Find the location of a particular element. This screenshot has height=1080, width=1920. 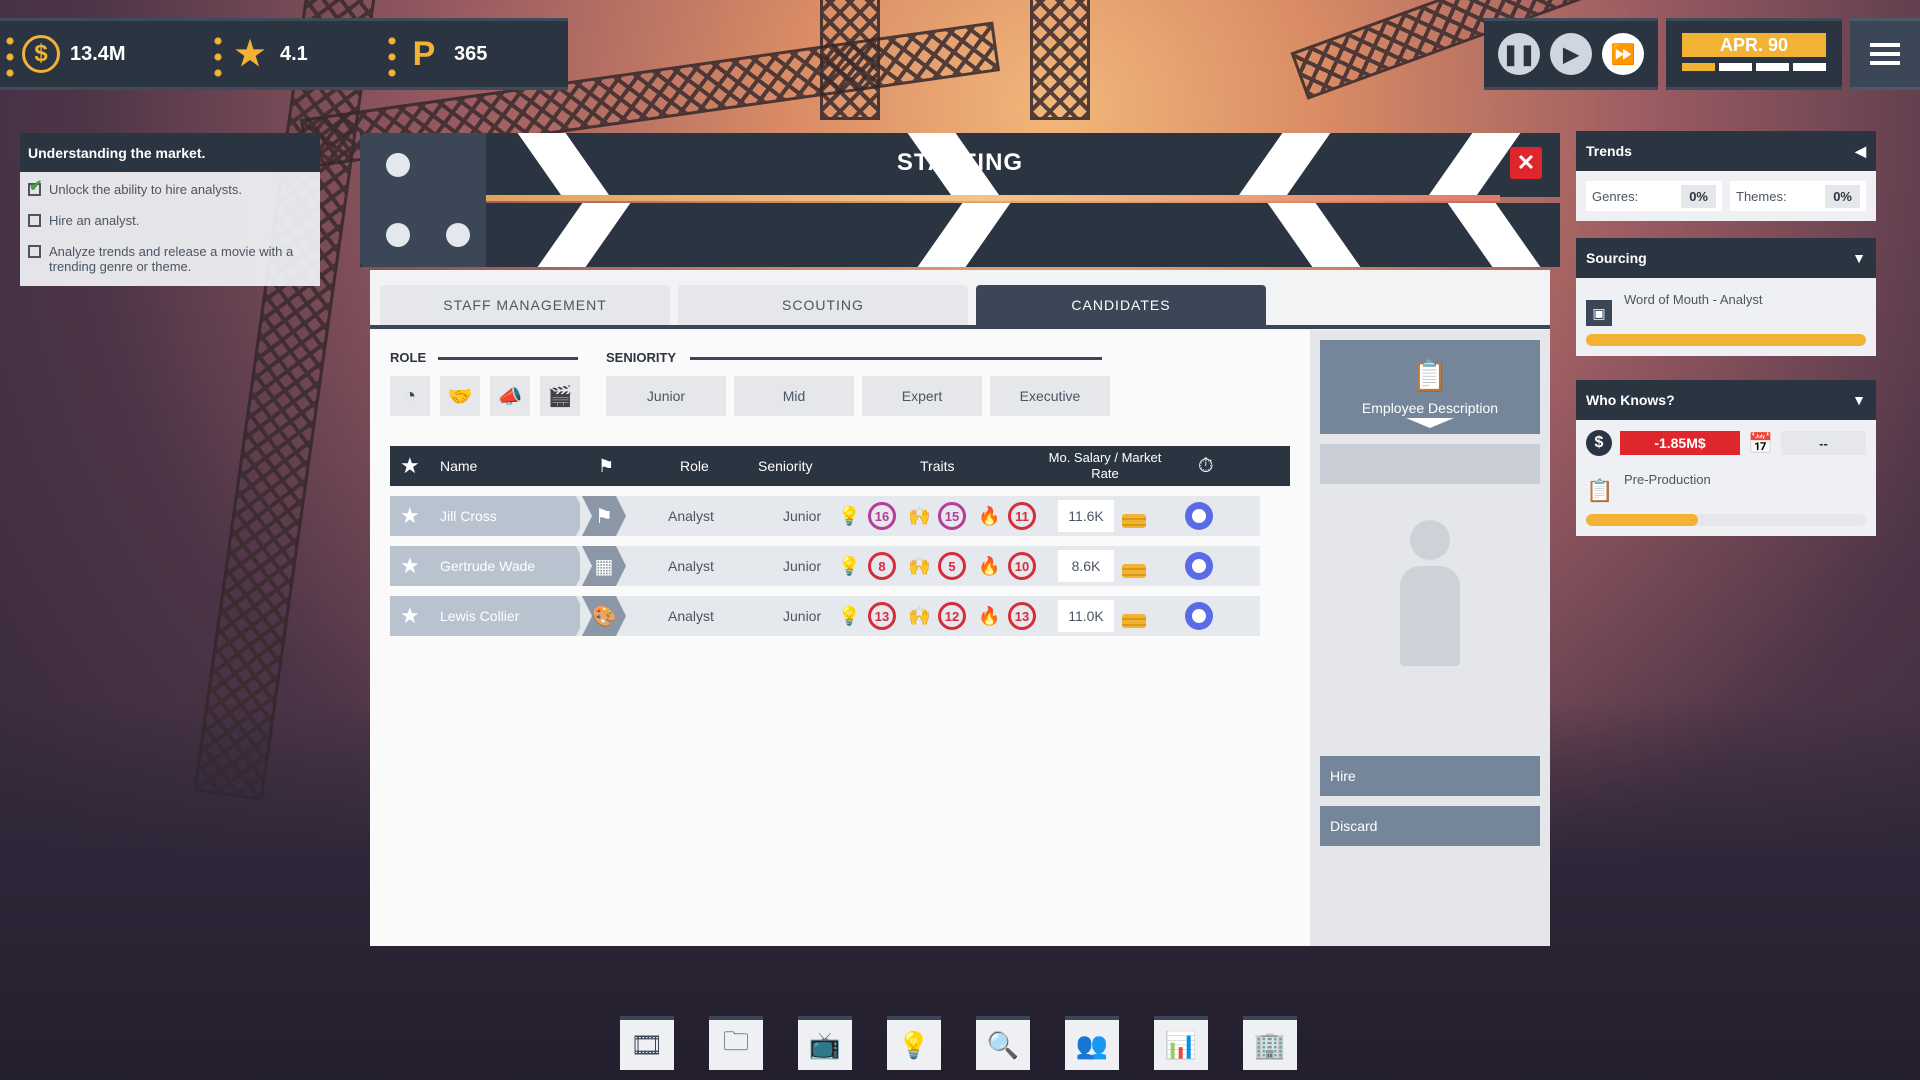

checkbox-checked-icon is located at coordinates (35, 187).